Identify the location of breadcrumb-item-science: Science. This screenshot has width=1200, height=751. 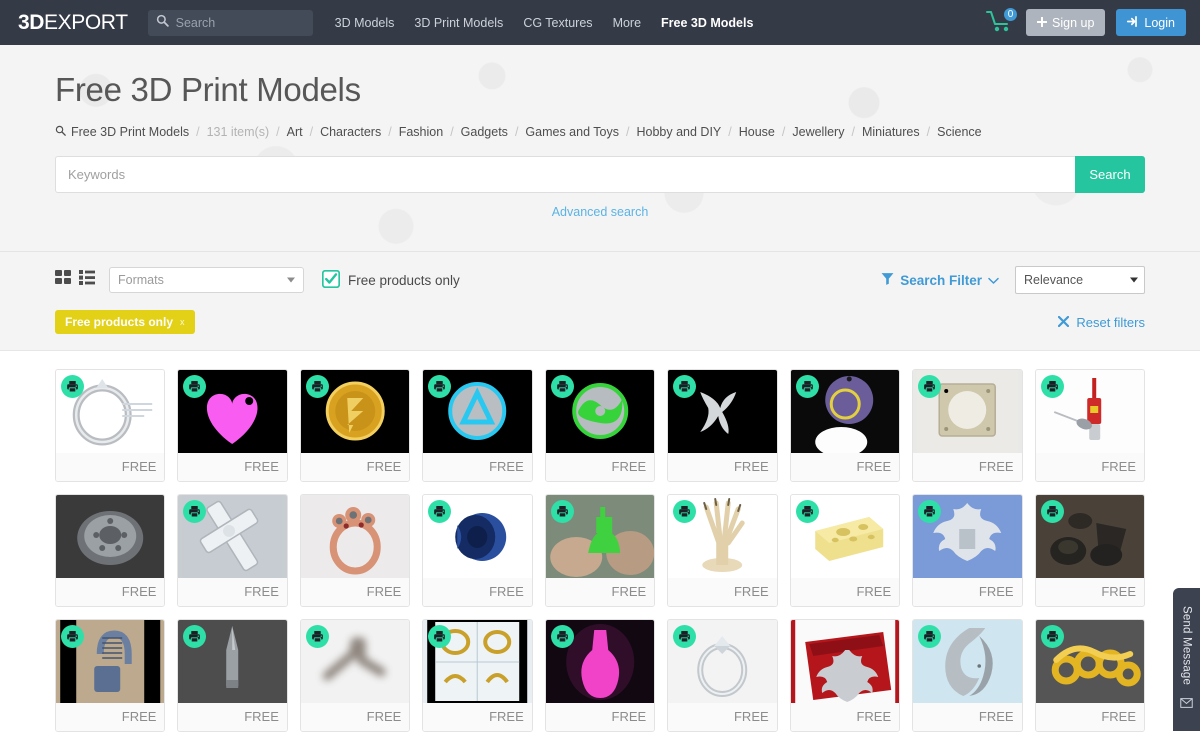
(959, 132).